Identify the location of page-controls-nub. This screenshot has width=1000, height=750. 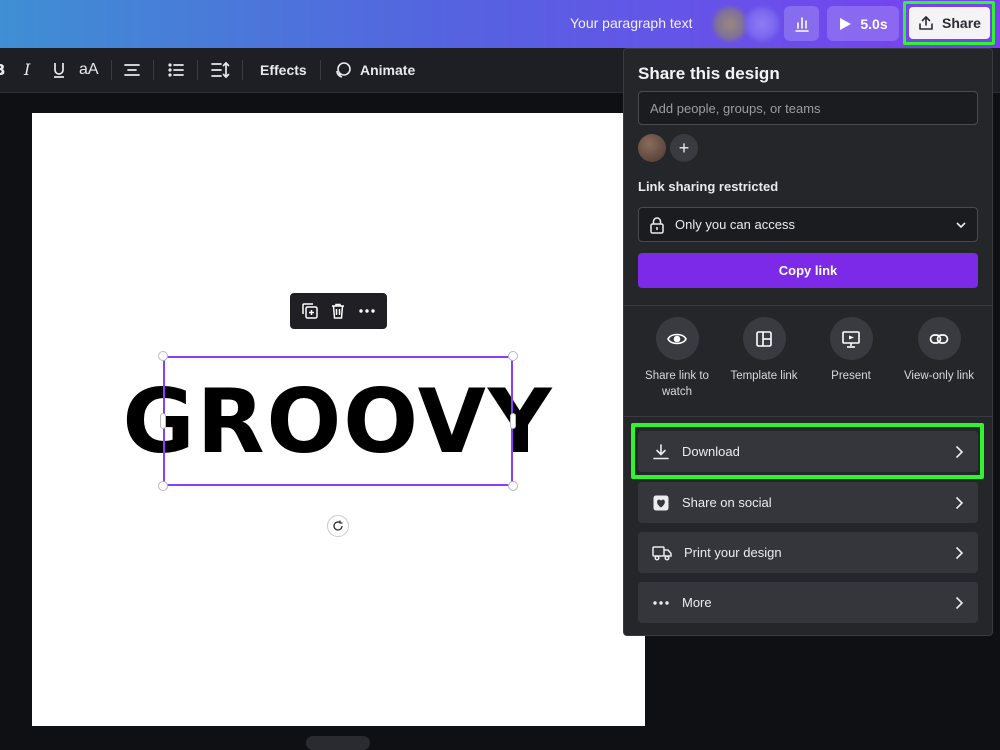
(338, 743).